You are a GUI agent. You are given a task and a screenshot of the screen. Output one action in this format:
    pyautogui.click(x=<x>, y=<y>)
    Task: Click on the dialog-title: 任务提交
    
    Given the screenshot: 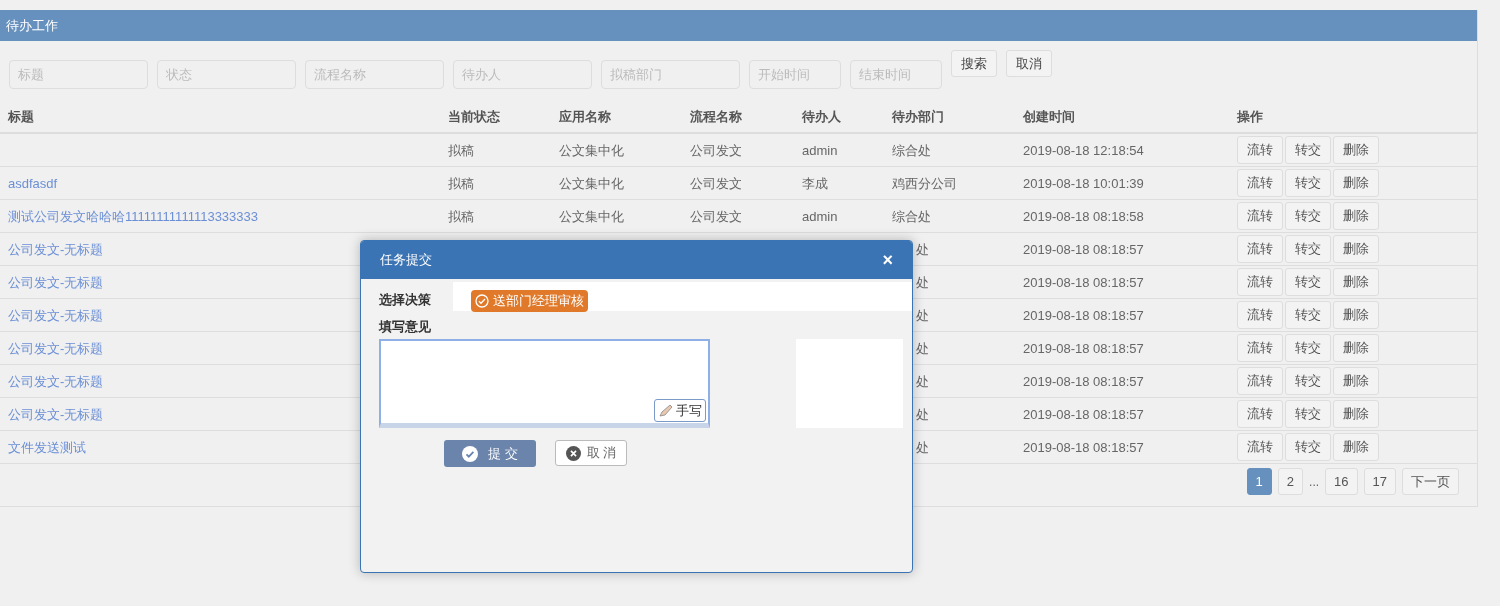 What is the action you would take?
    pyautogui.click(x=406, y=260)
    